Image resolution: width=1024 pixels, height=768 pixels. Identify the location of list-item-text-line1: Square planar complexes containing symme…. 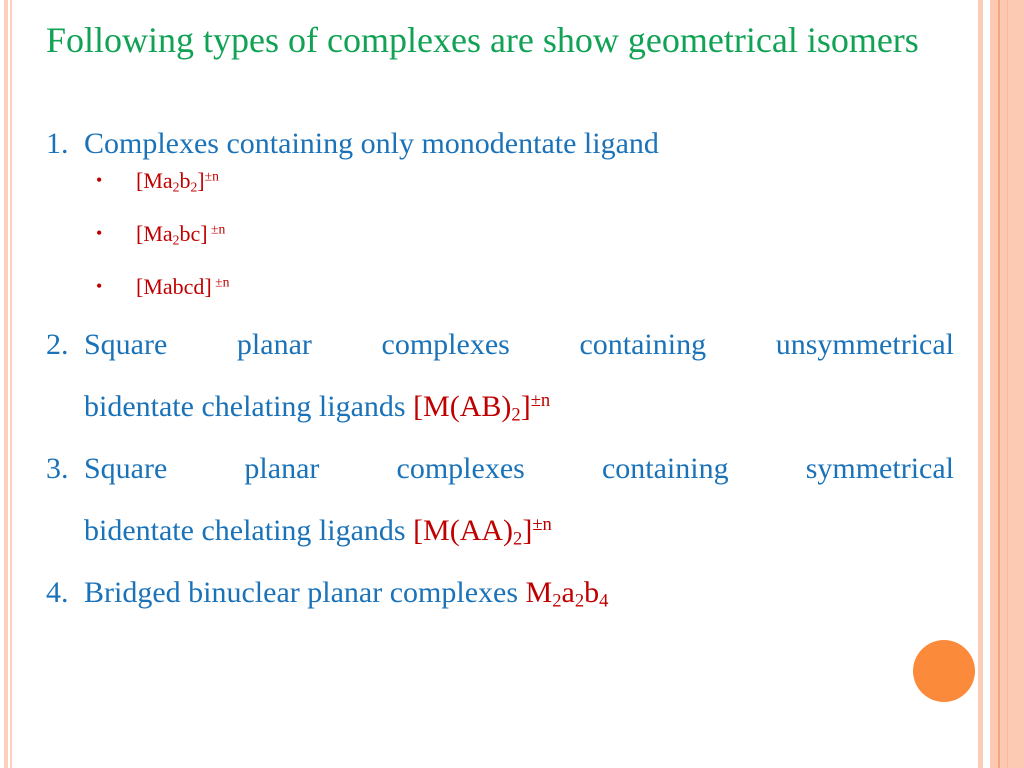
(519, 468).